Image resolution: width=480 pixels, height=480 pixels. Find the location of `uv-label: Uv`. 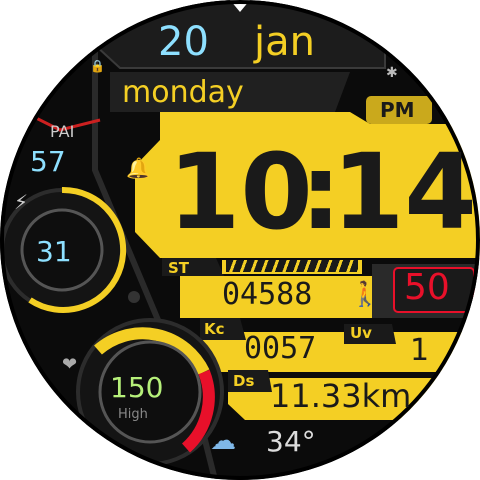

uv-label: Uv is located at coordinates (361, 333).